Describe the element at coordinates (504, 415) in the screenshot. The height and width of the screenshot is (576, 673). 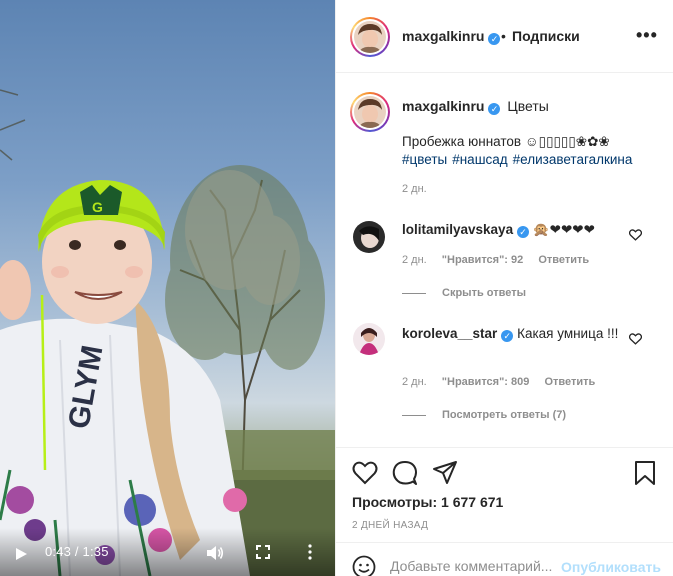
I see `toggle-replies-label: Посмотреть ответы (7)` at that location.